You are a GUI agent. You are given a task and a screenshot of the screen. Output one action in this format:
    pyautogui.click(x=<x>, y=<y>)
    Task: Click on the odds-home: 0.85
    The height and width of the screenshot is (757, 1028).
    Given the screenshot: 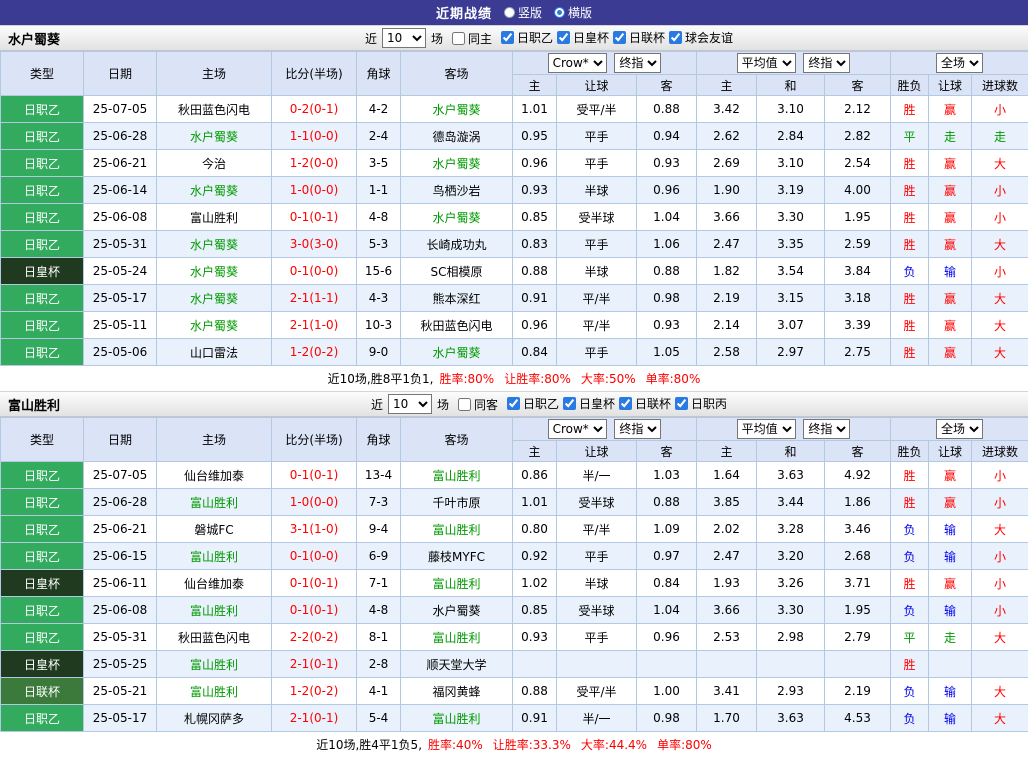 What is the action you would take?
    pyautogui.click(x=535, y=610)
    